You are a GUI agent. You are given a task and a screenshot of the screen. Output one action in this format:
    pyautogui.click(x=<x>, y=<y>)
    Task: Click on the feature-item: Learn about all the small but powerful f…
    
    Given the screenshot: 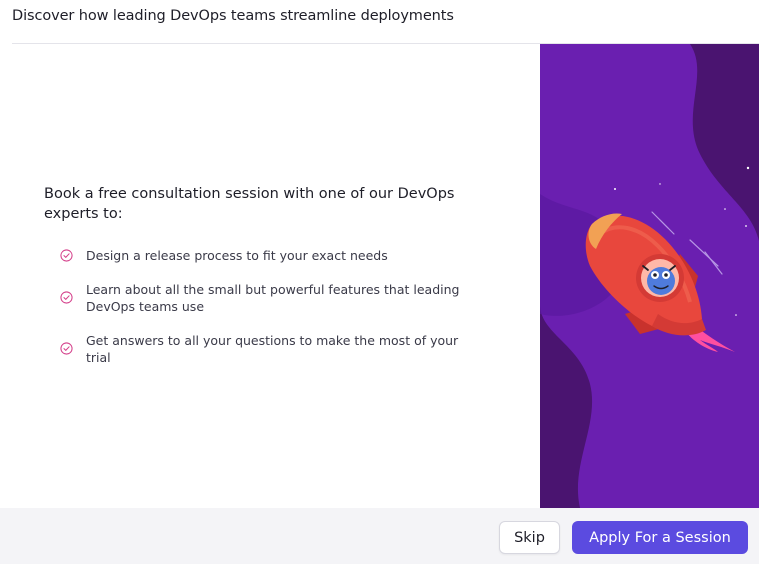 What is the action you would take?
    pyautogui.click(x=270, y=298)
    